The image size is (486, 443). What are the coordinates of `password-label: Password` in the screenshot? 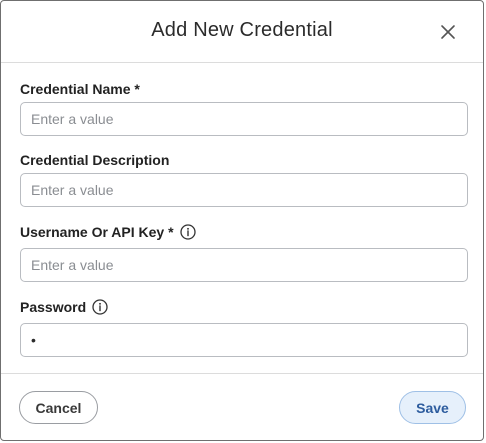 It's located at (64, 307).